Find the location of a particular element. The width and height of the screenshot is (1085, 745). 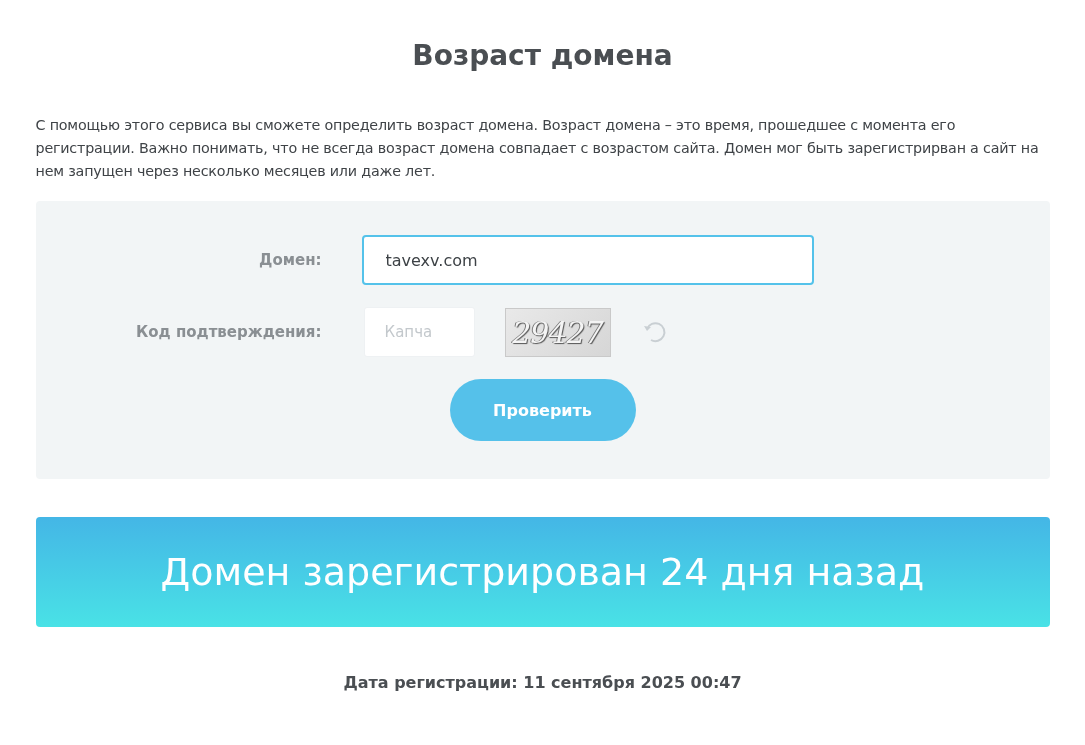

registration-date: Дата регистрации: 11 сентября 2025 00:47 is located at coordinates (542, 682).